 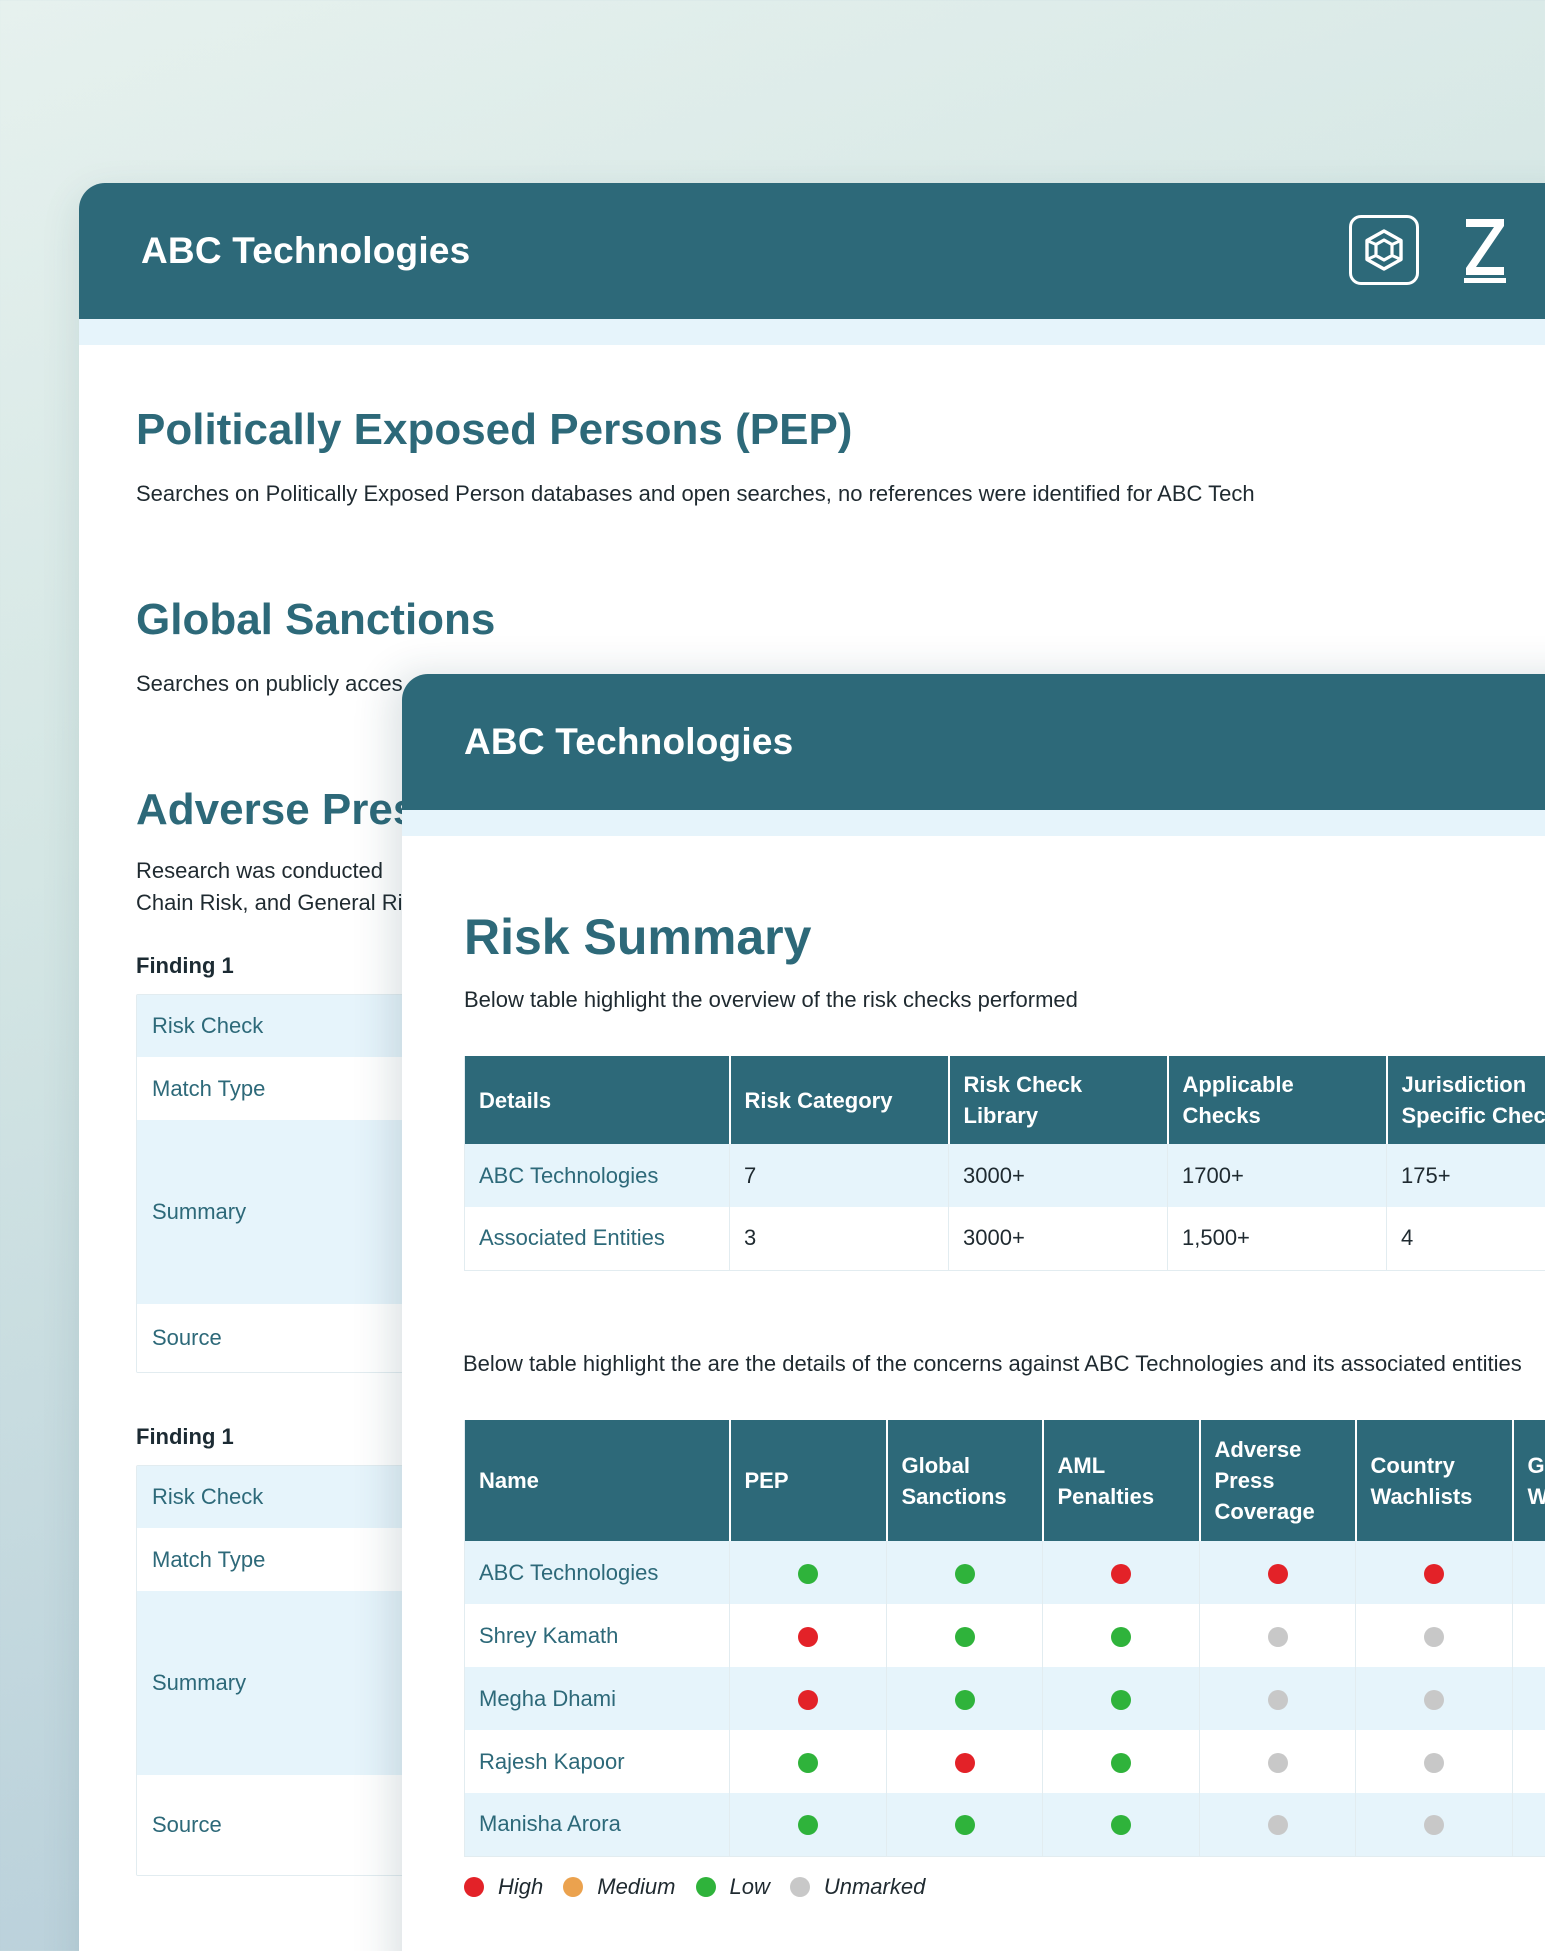 I want to click on table-row: Associated Entities 3 3000+ 1,500+ 4, so click(x=1004, y=1238).